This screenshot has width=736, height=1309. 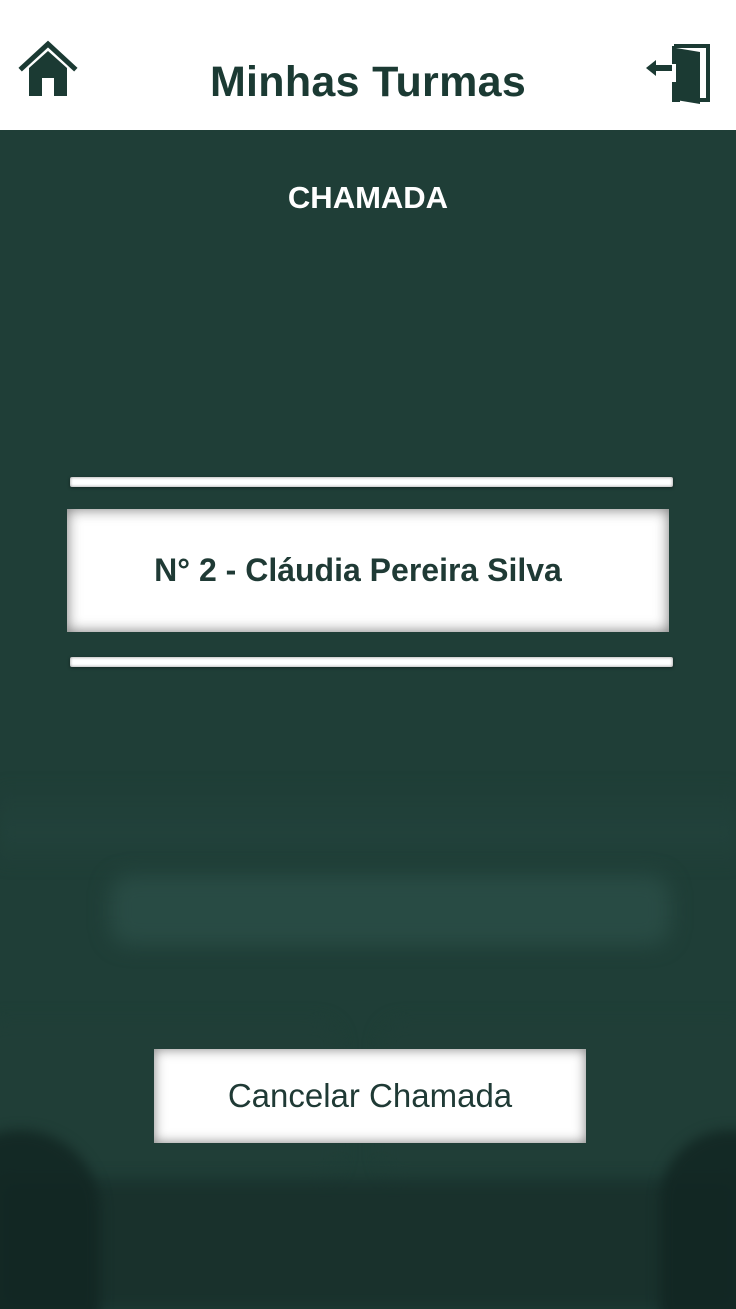 I want to click on divider-bottom, so click(x=371, y=662).